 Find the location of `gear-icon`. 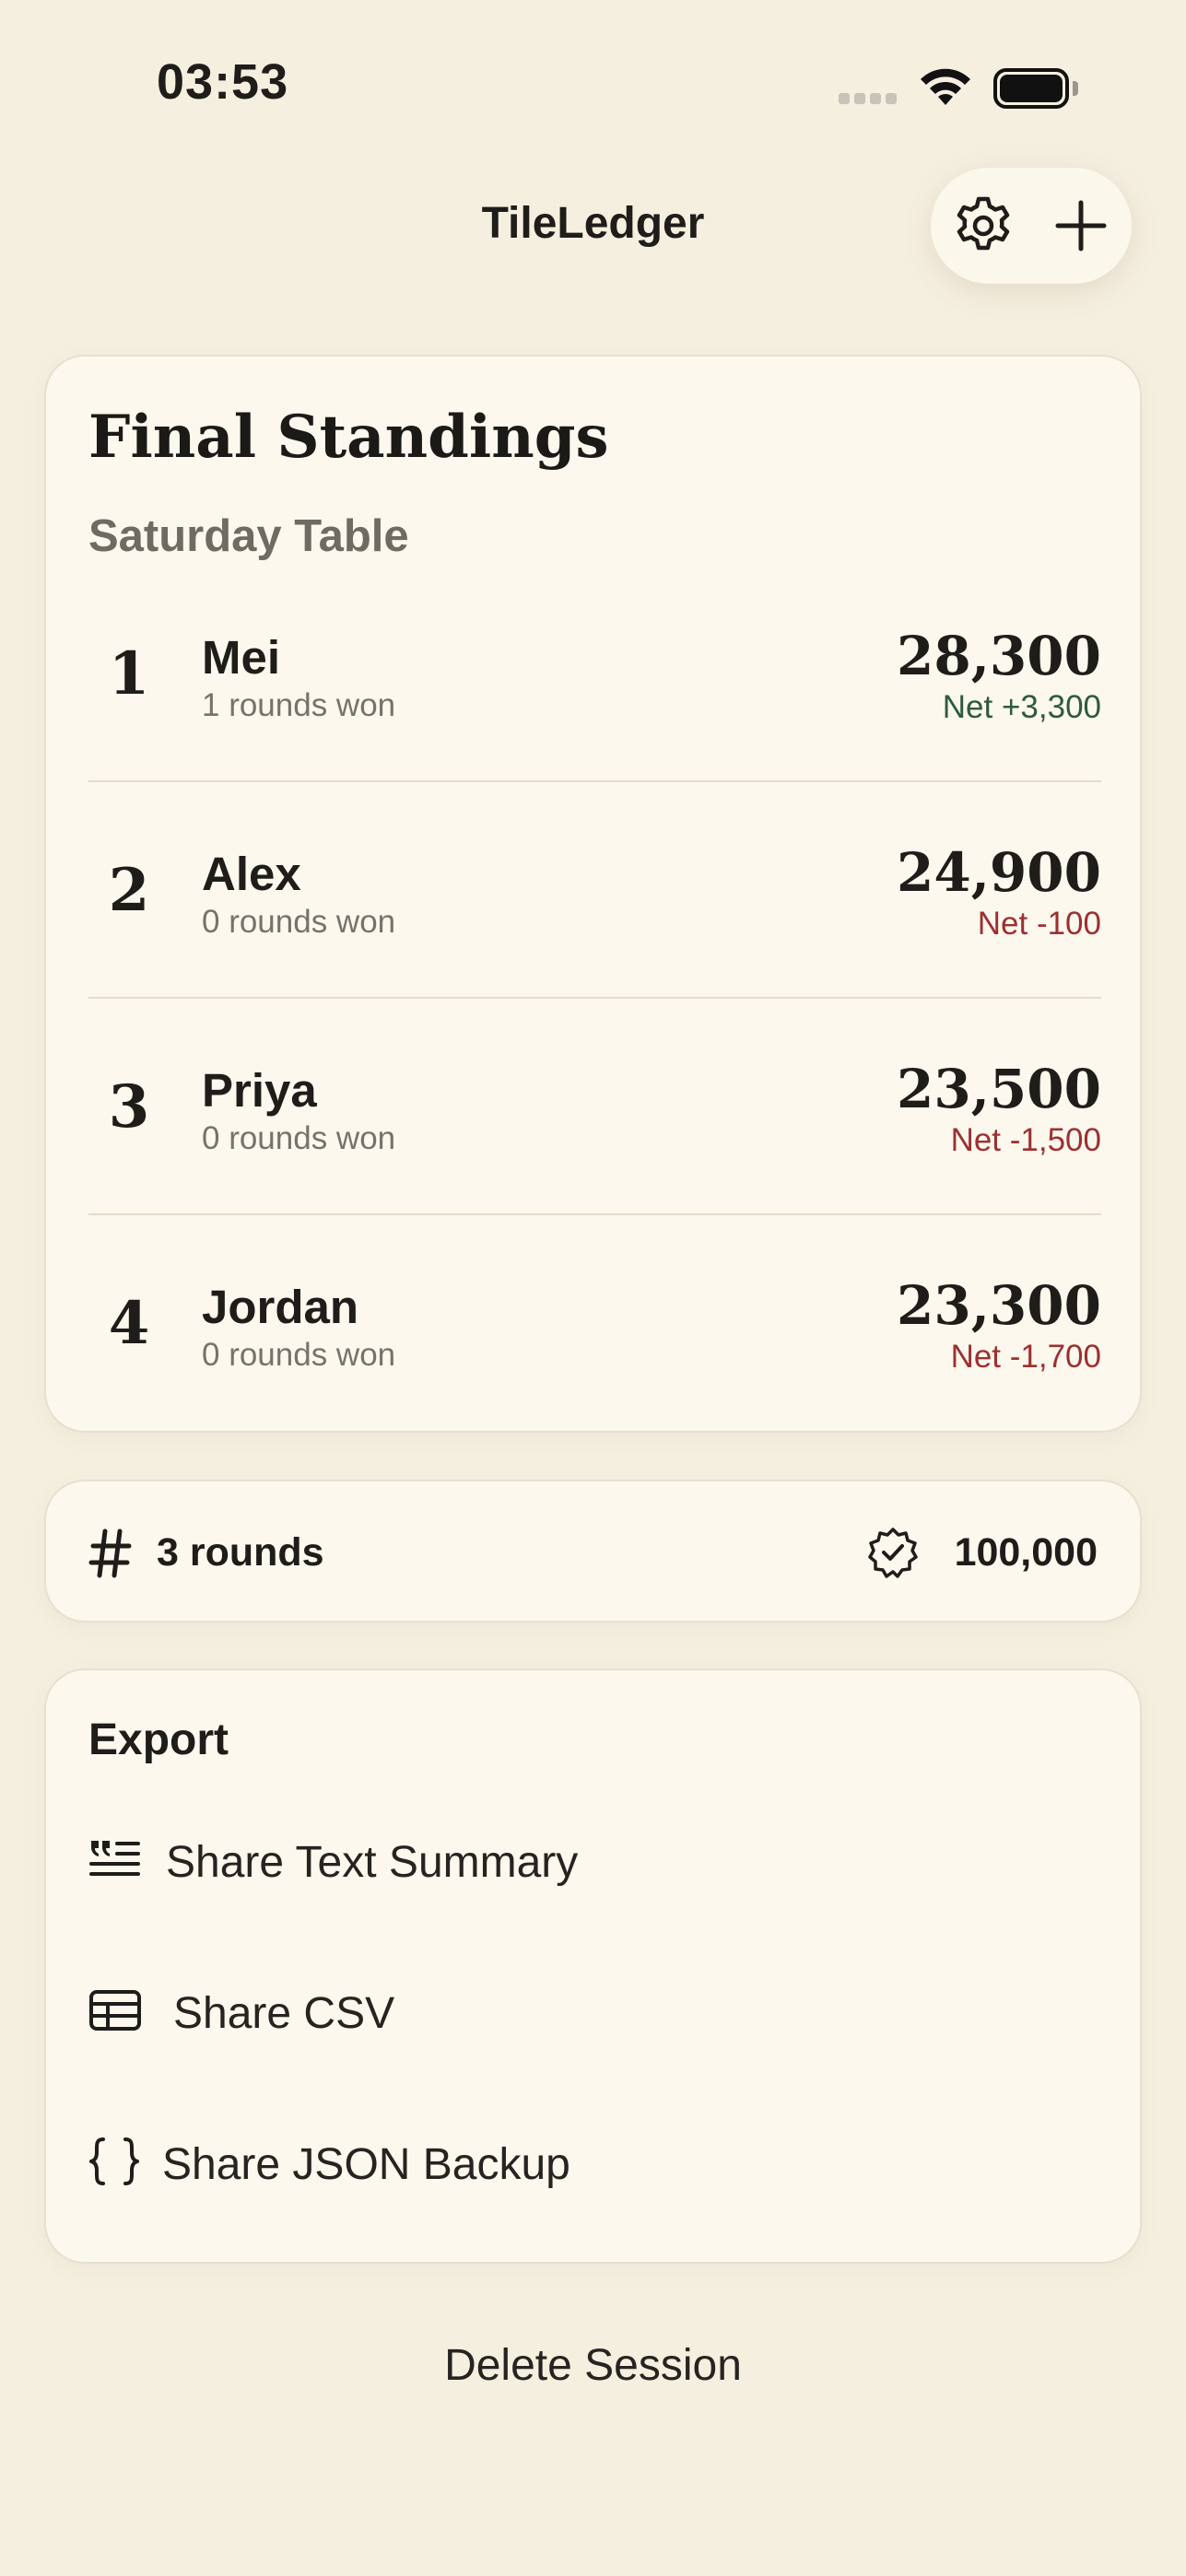

gear-icon is located at coordinates (983, 223).